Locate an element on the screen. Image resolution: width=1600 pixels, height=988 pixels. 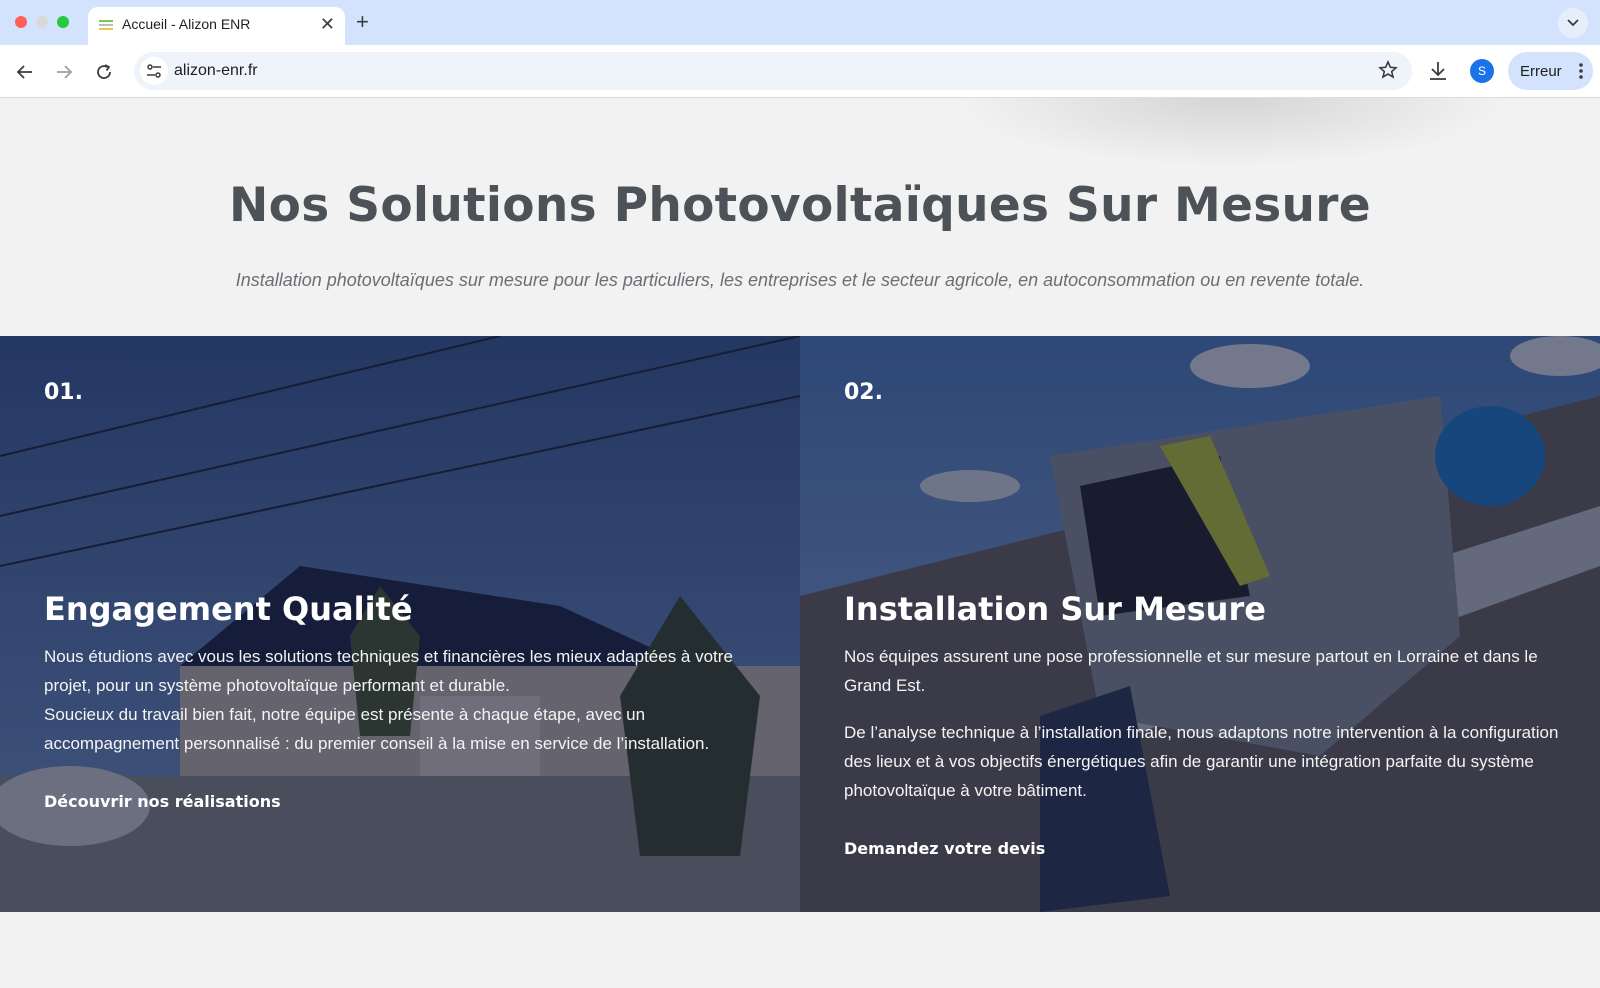
tune-icon is located at coordinates (154, 71).